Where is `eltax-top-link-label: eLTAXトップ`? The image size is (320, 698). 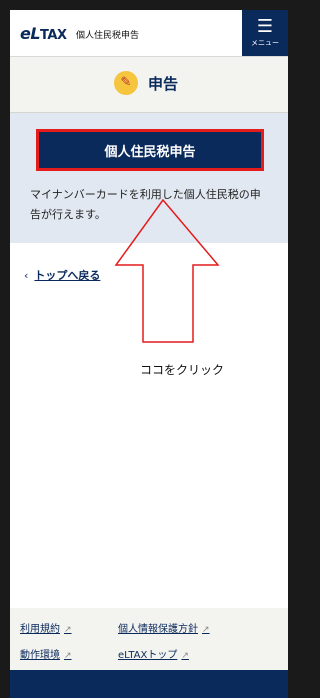 eltax-top-link-label: eLTAXトップ is located at coordinates (148, 655).